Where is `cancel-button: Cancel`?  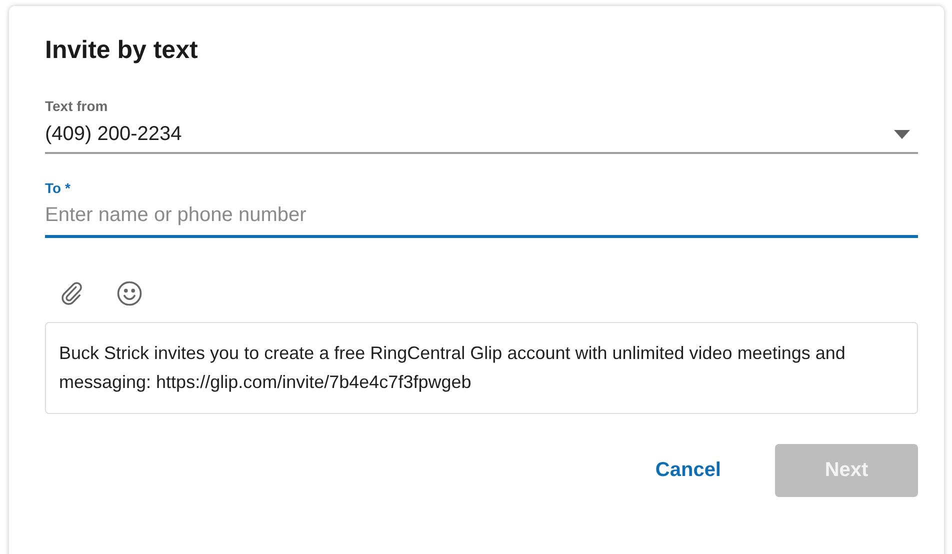 cancel-button: Cancel is located at coordinates (688, 470).